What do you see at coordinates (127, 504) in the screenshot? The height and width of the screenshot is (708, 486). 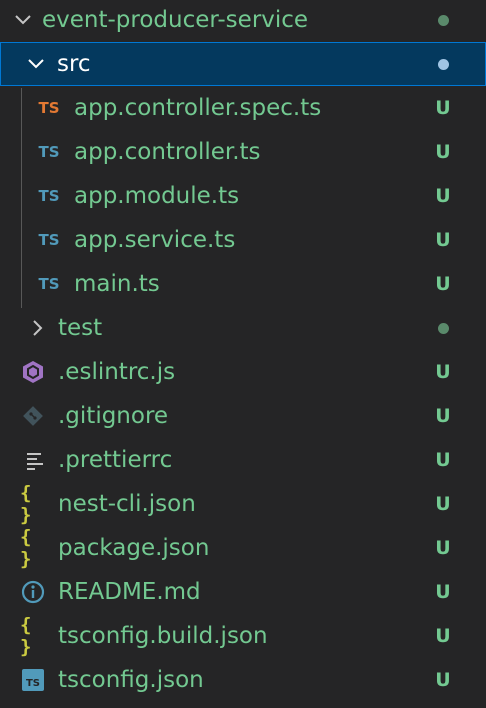 I see `file-label: nest-cli.json` at bounding box center [127, 504].